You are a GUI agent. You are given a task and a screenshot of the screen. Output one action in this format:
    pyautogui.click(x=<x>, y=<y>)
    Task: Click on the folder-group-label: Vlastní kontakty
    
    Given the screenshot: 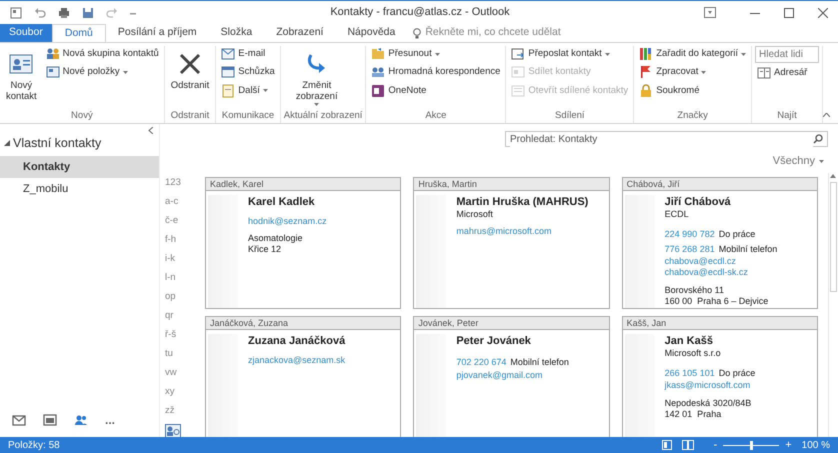 What is the action you would take?
    pyautogui.click(x=57, y=143)
    